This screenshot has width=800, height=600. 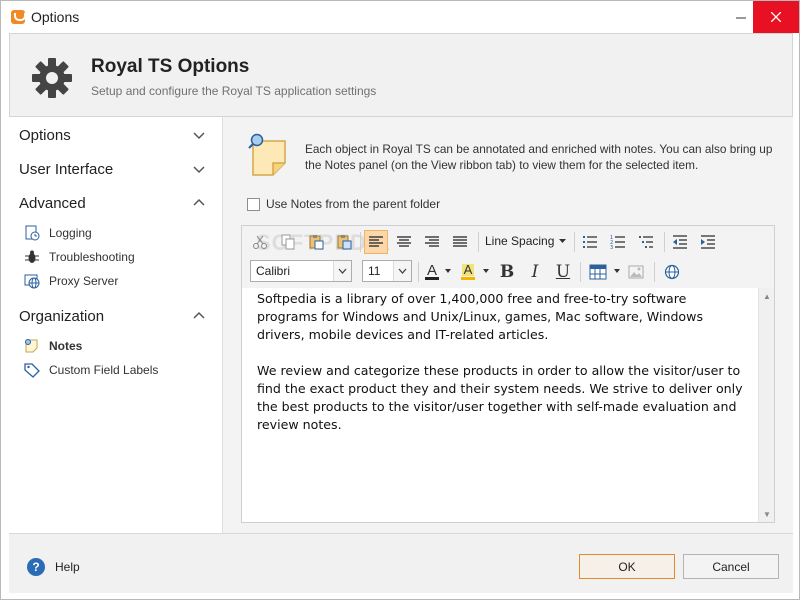 I want to click on align-right-icon, so click(x=432, y=241).